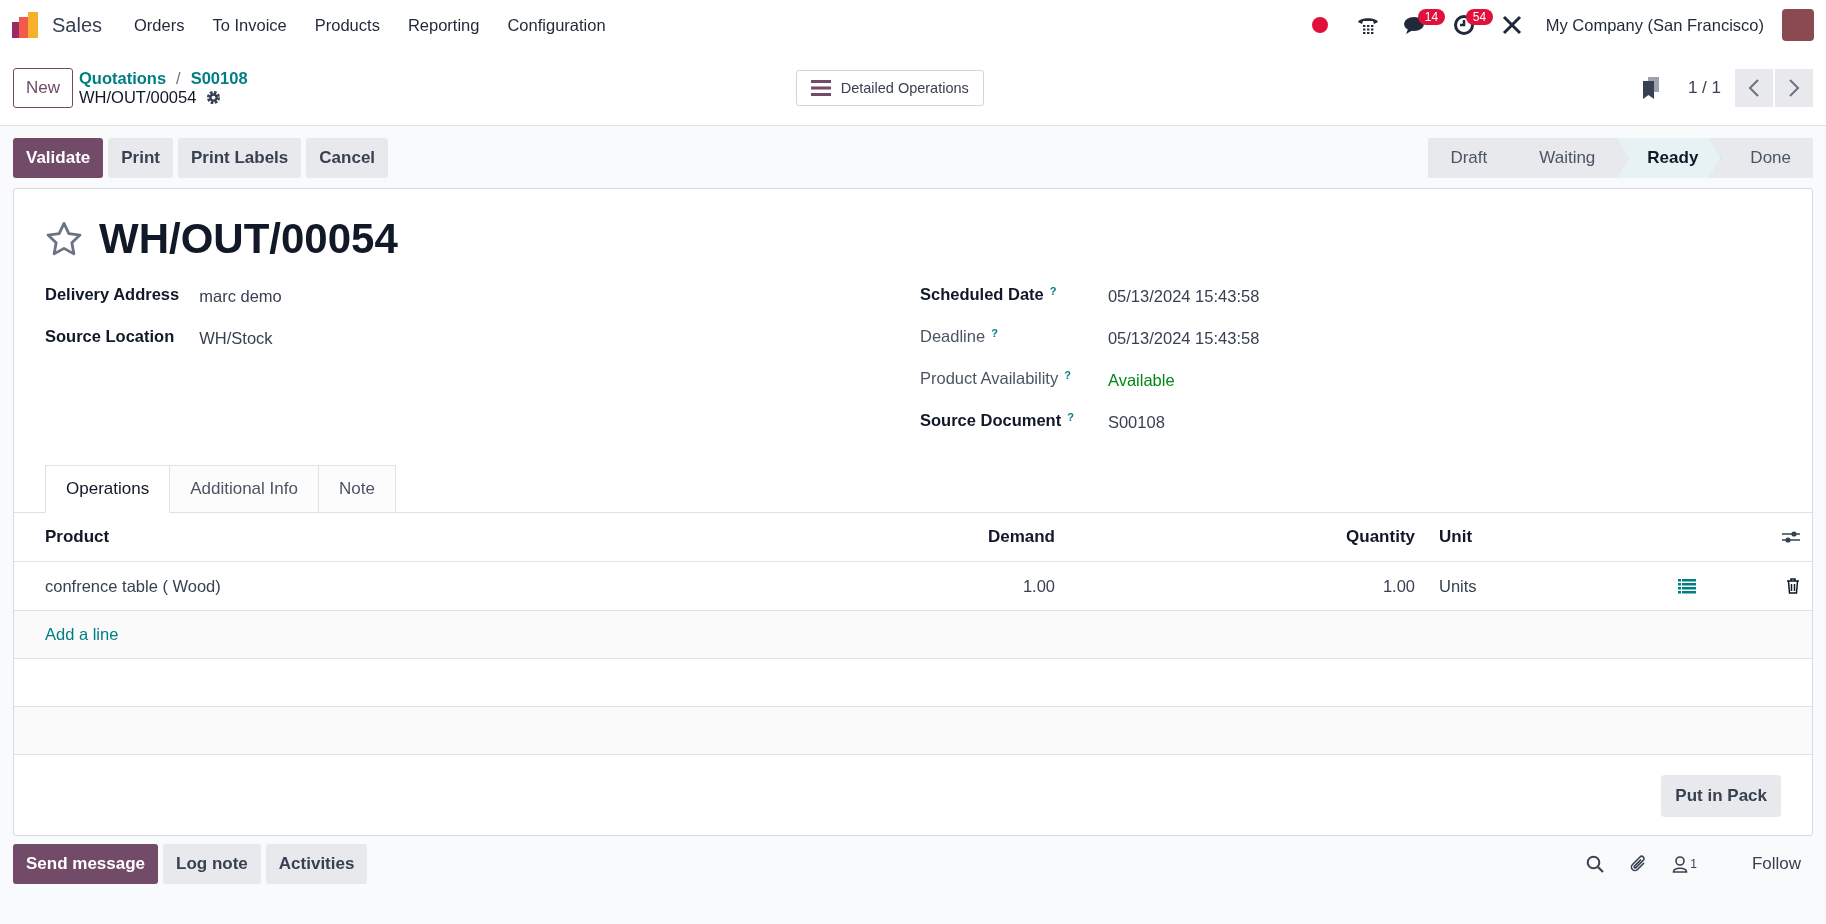  What do you see at coordinates (1595, 864) in the screenshot?
I see `search-icon` at bounding box center [1595, 864].